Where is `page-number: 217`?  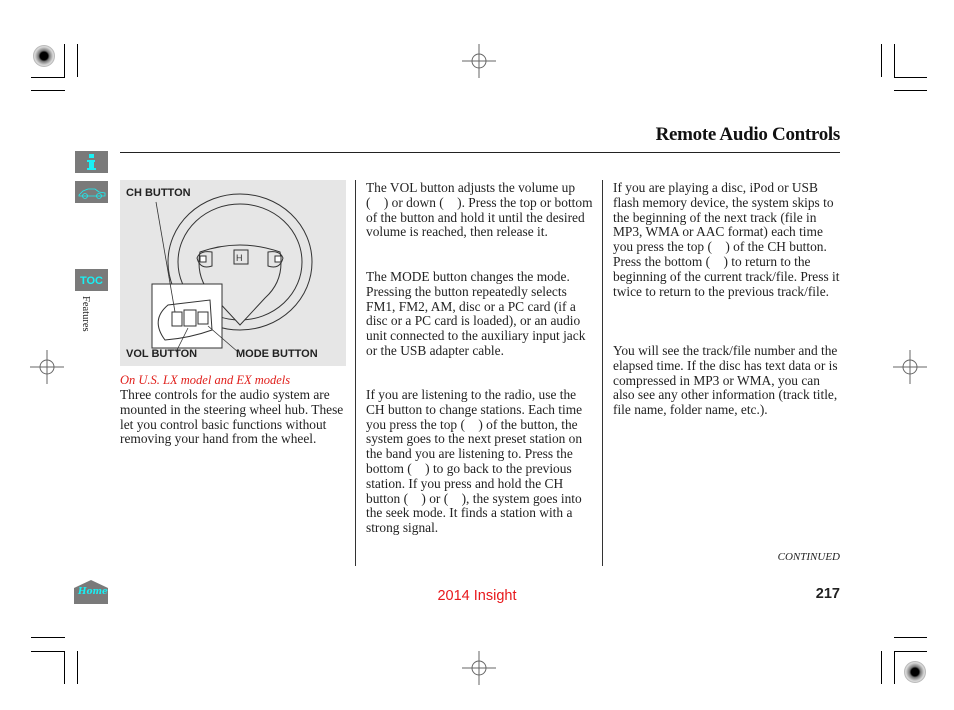 page-number: 217 is located at coordinates (827, 594).